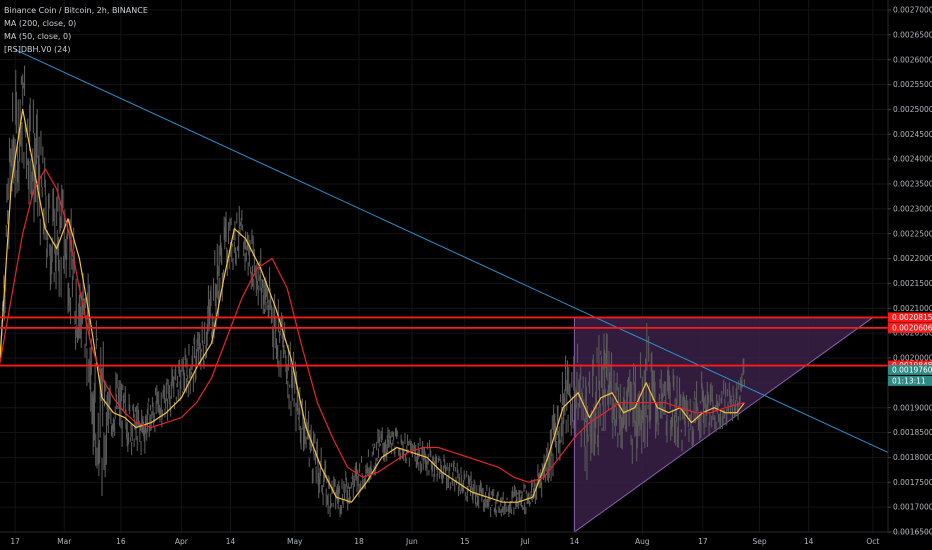 This screenshot has height=550, width=932. Describe the element at coordinates (525, 541) in the screenshot. I see `x-tick-label: Jul` at that location.